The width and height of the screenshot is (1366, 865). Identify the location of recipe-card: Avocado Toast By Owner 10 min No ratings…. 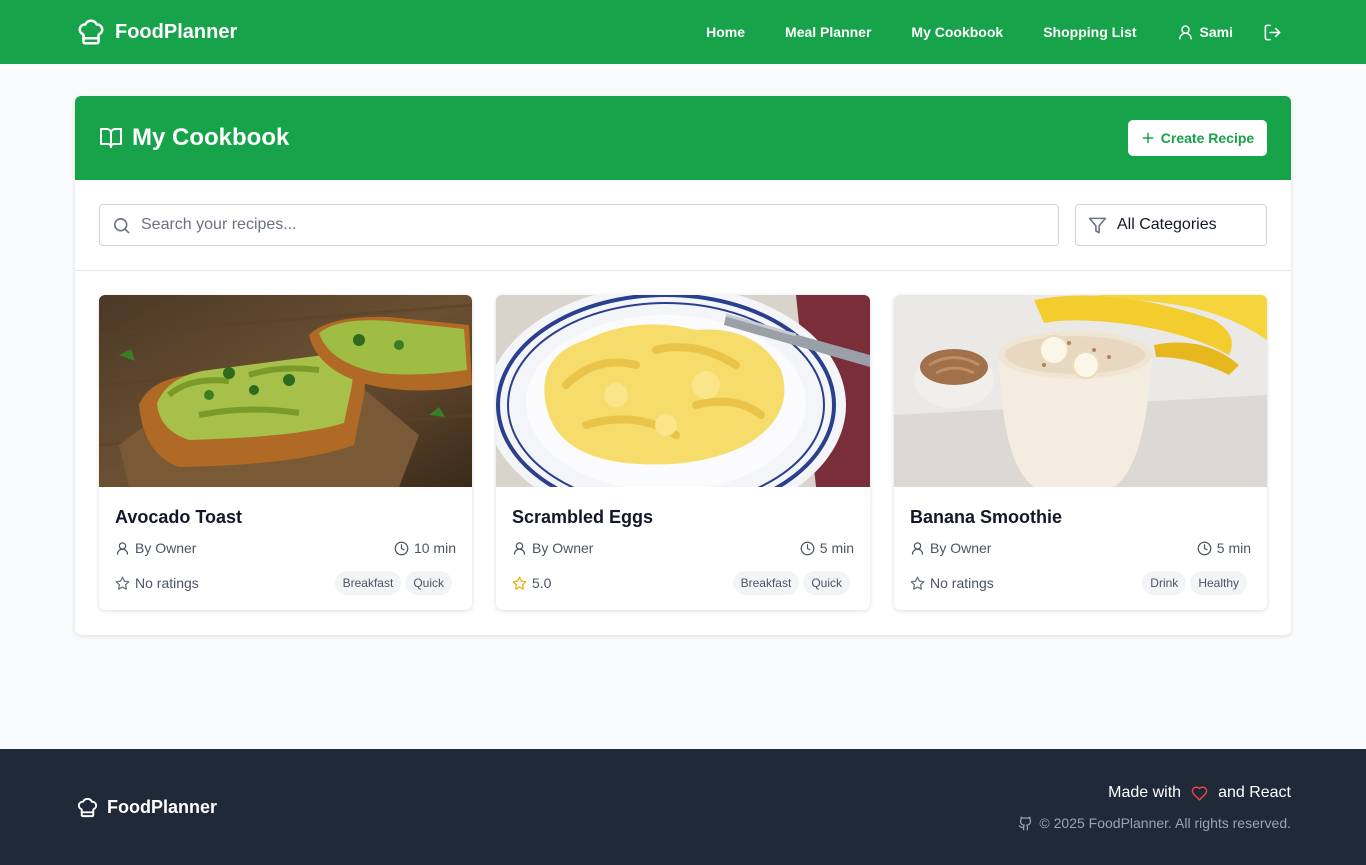
(285, 452).